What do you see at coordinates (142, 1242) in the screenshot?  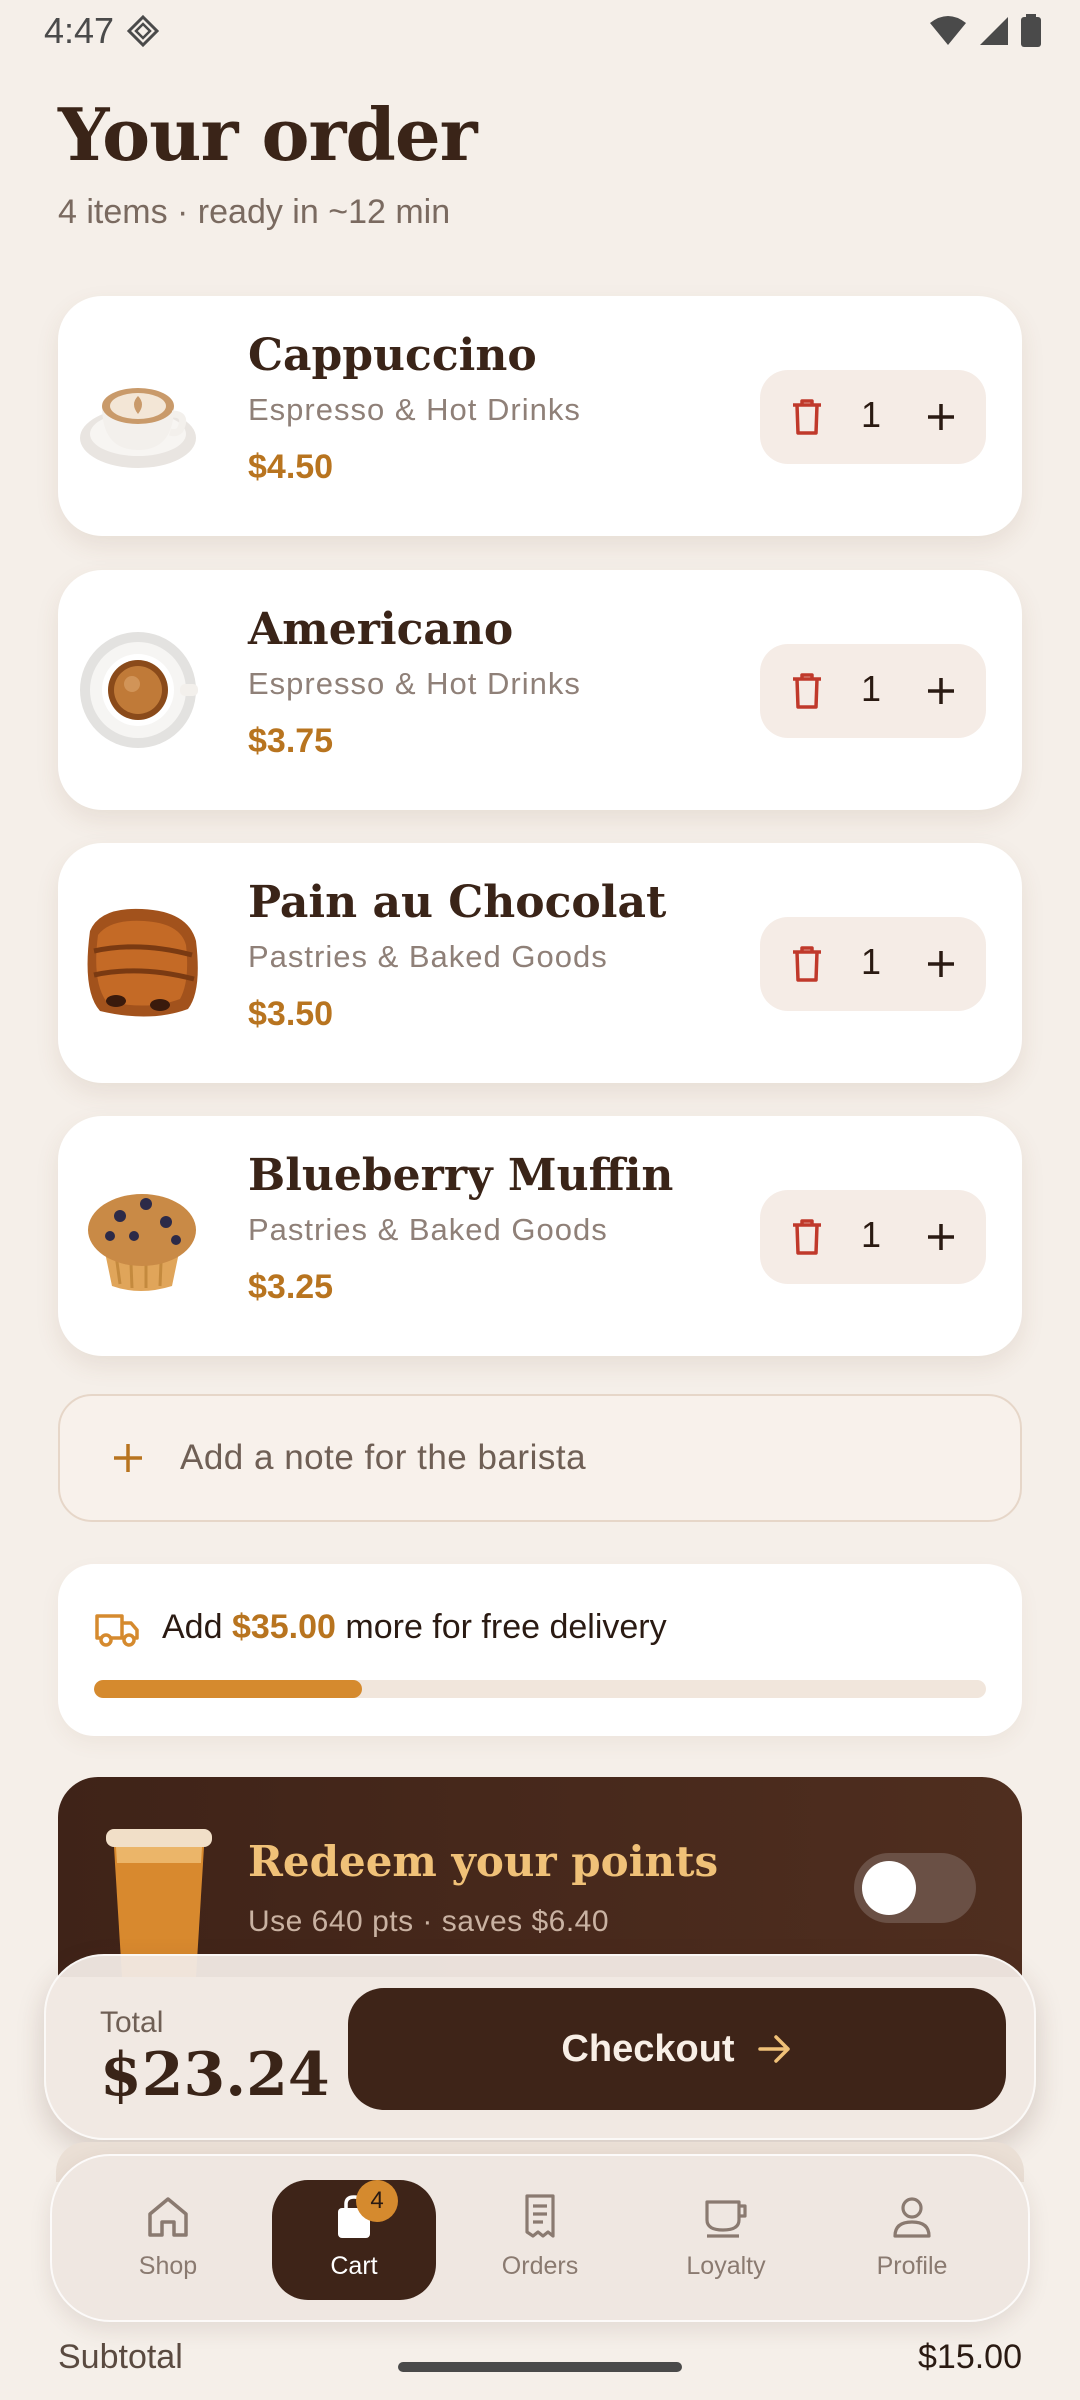 I see `blueberry-muffin-image` at bounding box center [142, 1242].